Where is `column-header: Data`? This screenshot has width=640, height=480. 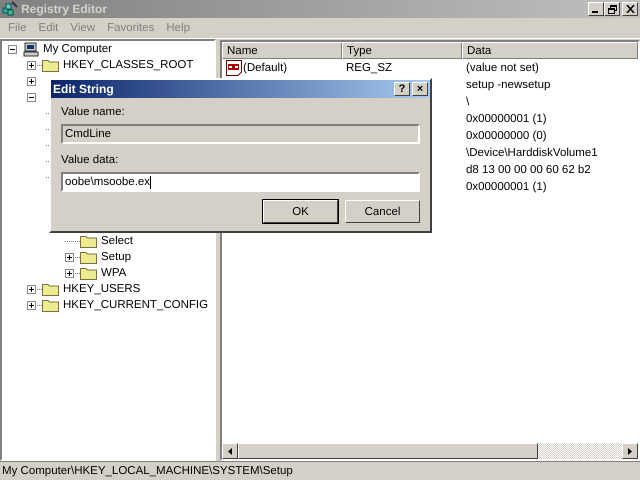 column-header: Data is located at coordinates (550, 50).